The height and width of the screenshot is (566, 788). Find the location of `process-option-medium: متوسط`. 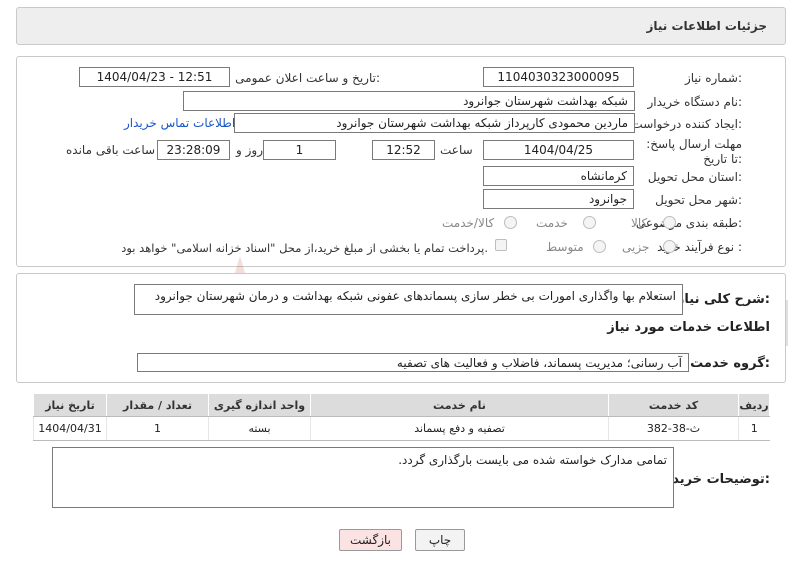

process-option-medium: متوسط is located at coordinates (565, 247).